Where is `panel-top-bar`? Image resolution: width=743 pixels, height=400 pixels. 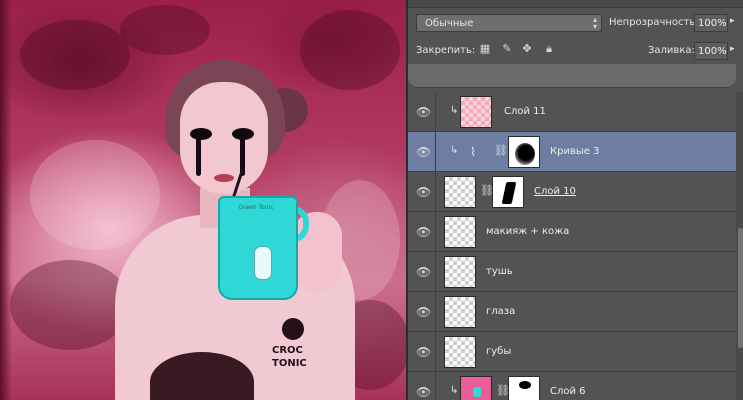 panel-top-bar is located at coordinates (575, 4).